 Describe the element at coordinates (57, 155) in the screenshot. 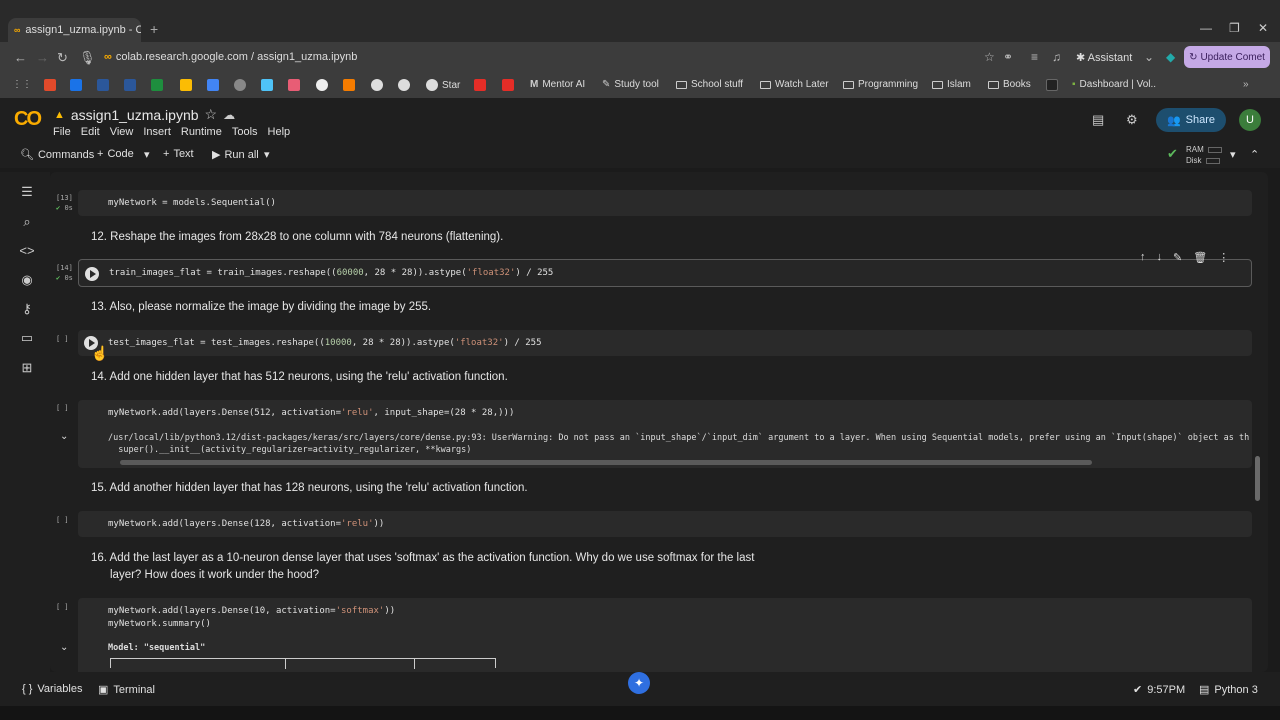

I see `commands-button: 🔍︎ Commands` at that location.